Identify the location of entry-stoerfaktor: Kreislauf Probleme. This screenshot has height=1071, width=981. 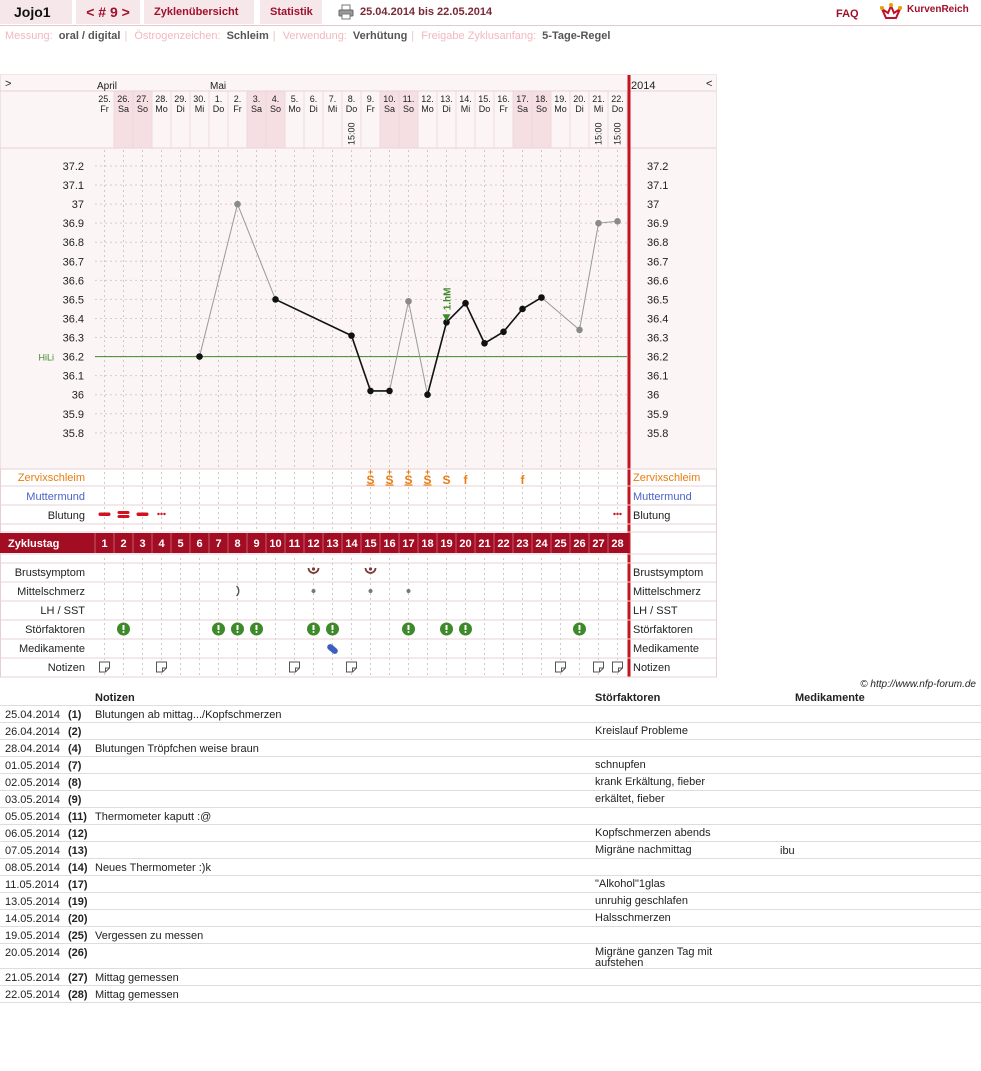
(641, 731).